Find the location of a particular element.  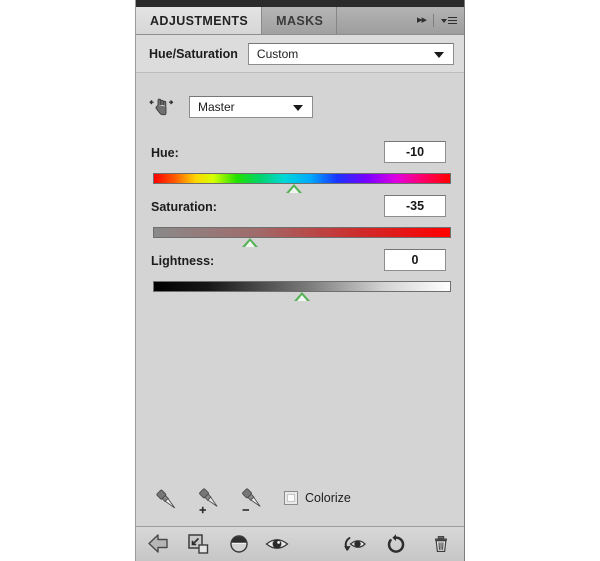

expanded-view-button is located at coordinates (199, 544).